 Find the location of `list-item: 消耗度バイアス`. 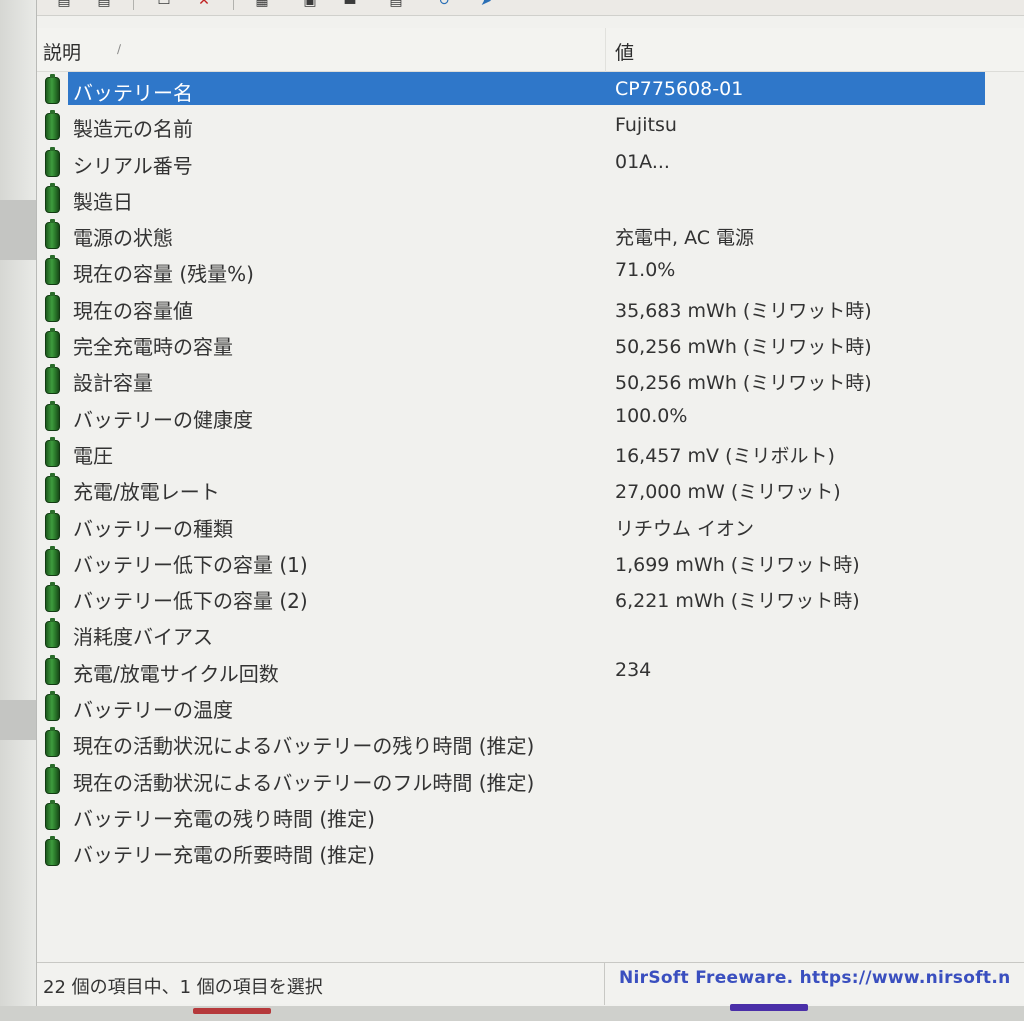

list-item: 消耗度バイアス is located at coordinates (530, 634).